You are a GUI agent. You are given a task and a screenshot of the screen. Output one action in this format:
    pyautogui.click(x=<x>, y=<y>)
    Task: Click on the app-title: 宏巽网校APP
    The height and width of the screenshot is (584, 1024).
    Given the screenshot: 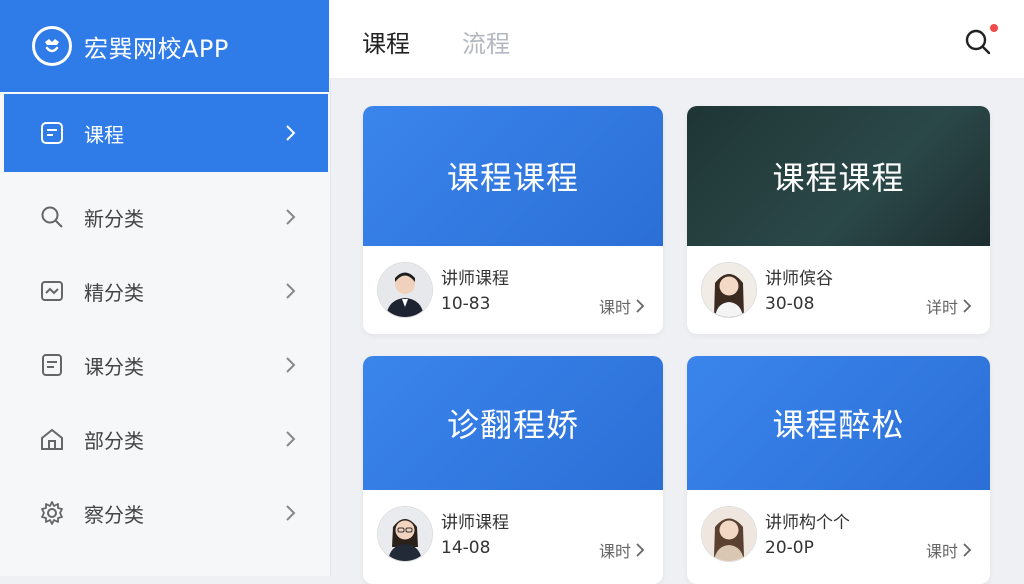 What is the action you would take?
    pyautogui.click(x=156, y=48)
    